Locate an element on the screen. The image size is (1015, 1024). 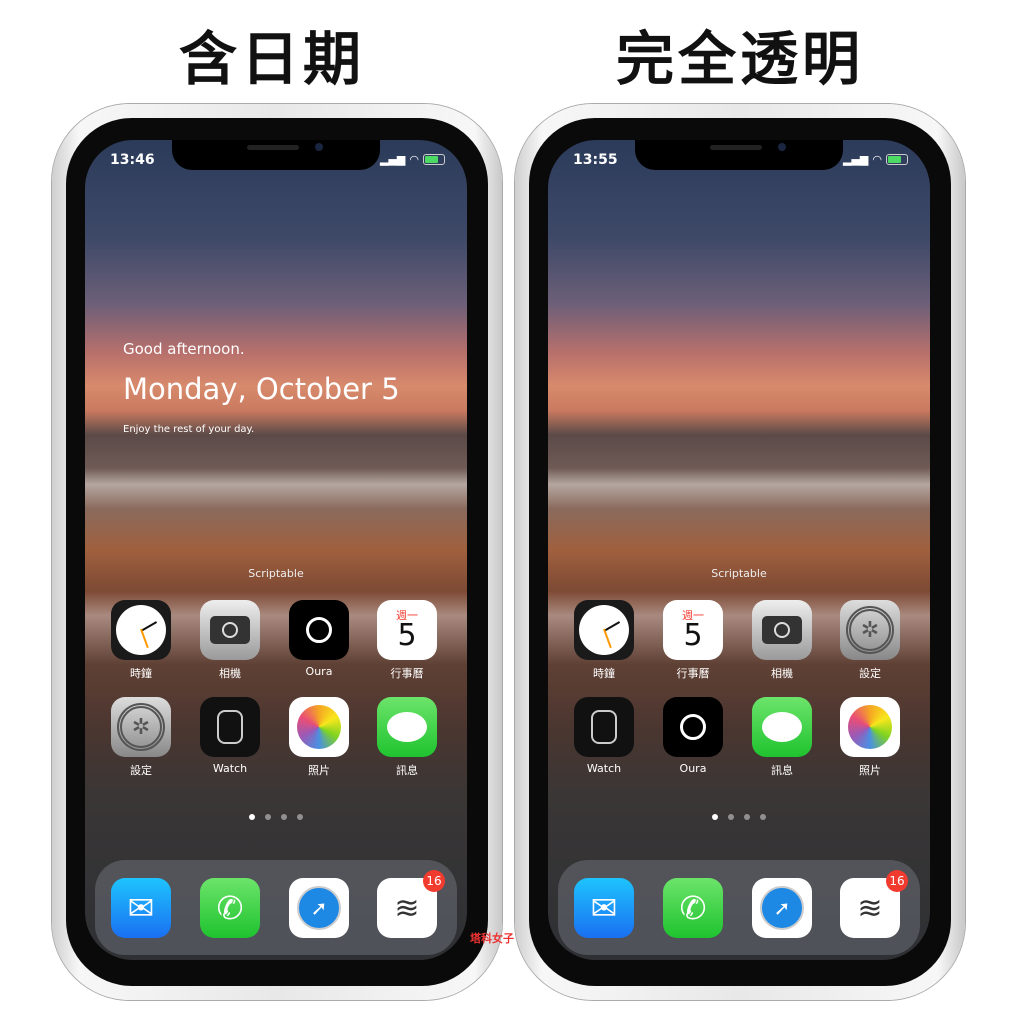
todoist-icon: ≋ 16 is located at coordinates (874, 904).